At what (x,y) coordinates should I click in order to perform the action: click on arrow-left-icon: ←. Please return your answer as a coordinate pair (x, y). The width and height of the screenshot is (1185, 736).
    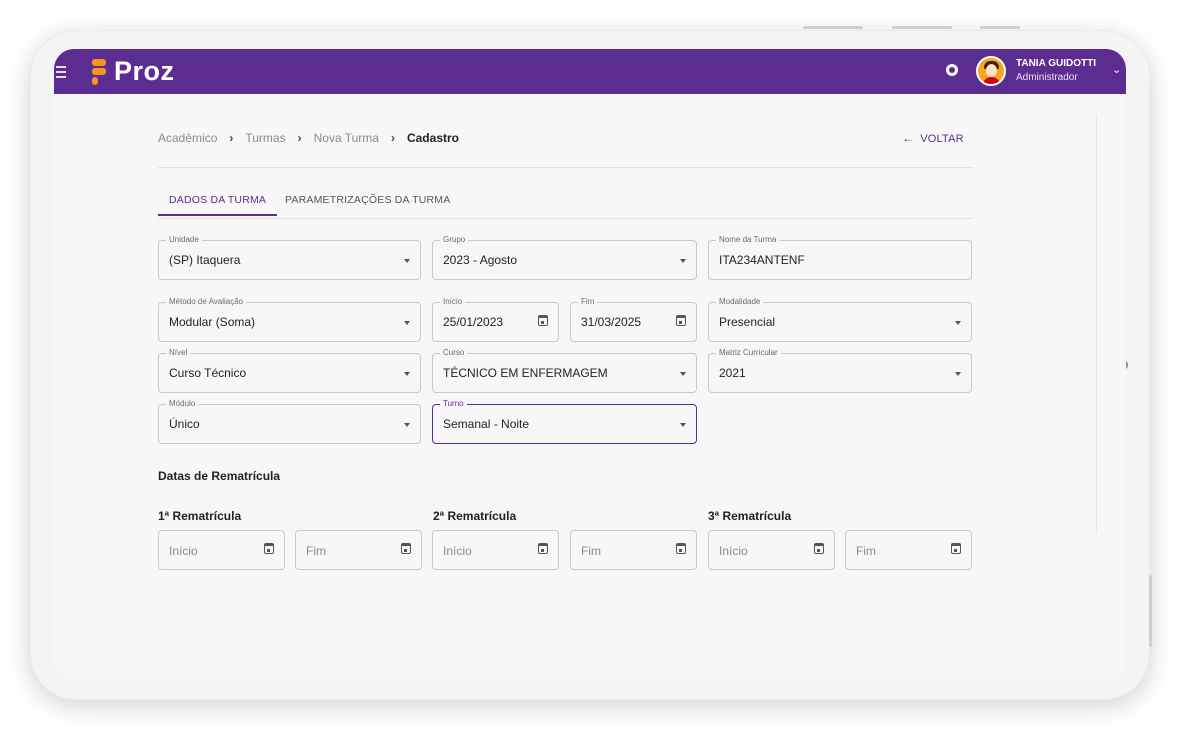
    Looking at the image, I should click on (908, 138).